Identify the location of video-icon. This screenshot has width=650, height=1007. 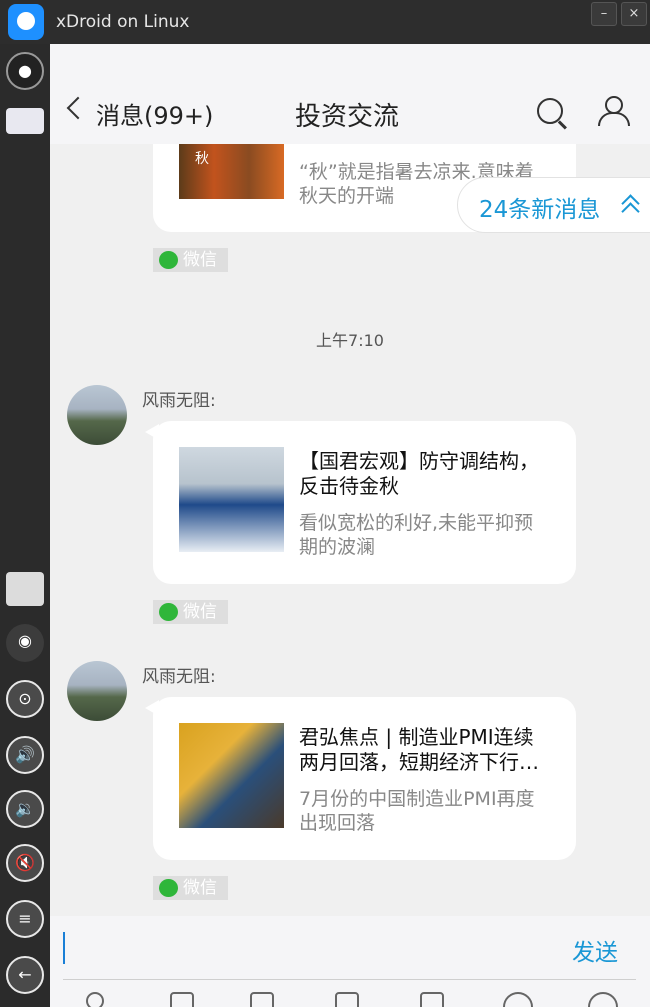
(262, 999).